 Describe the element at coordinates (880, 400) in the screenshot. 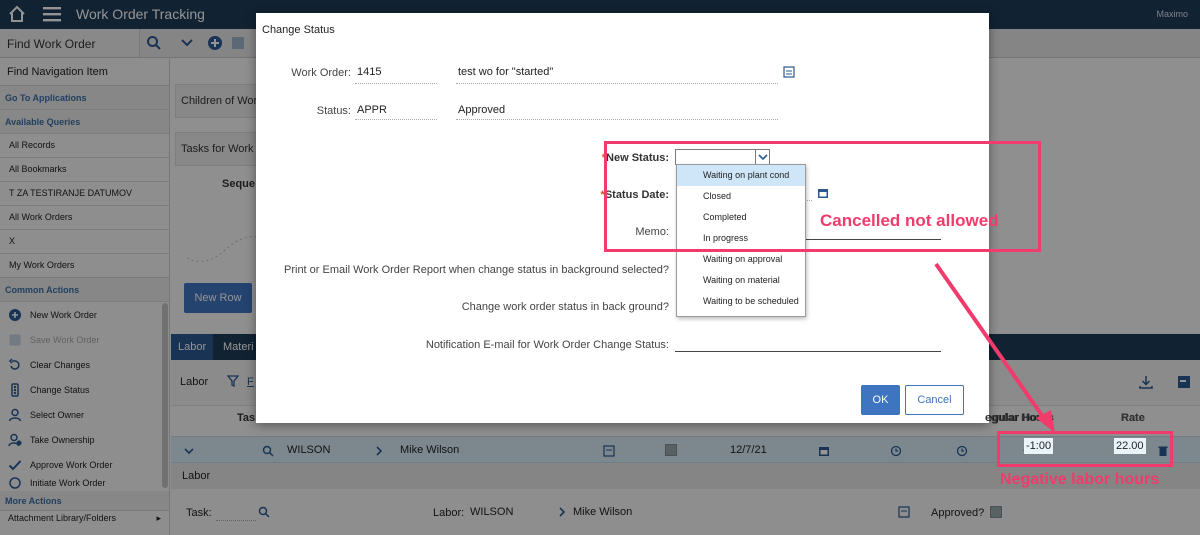

I see `ok-button: OK` at that location.